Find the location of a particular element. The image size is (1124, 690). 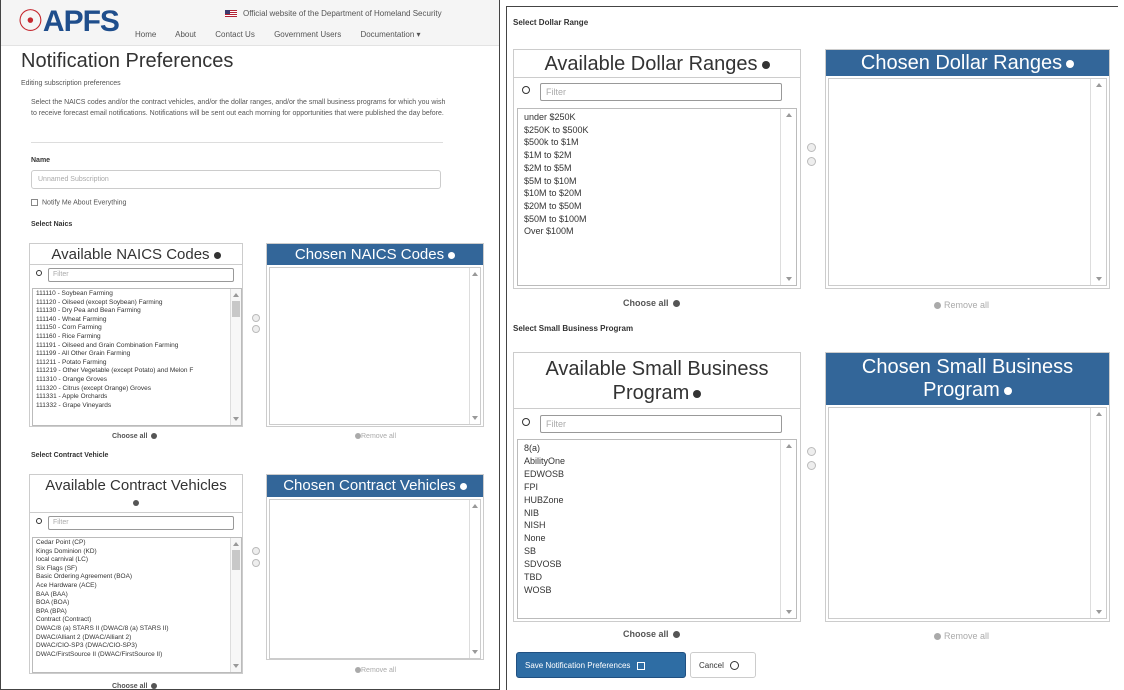

chosen-vehicles-list is located at coordinates (375, 579).